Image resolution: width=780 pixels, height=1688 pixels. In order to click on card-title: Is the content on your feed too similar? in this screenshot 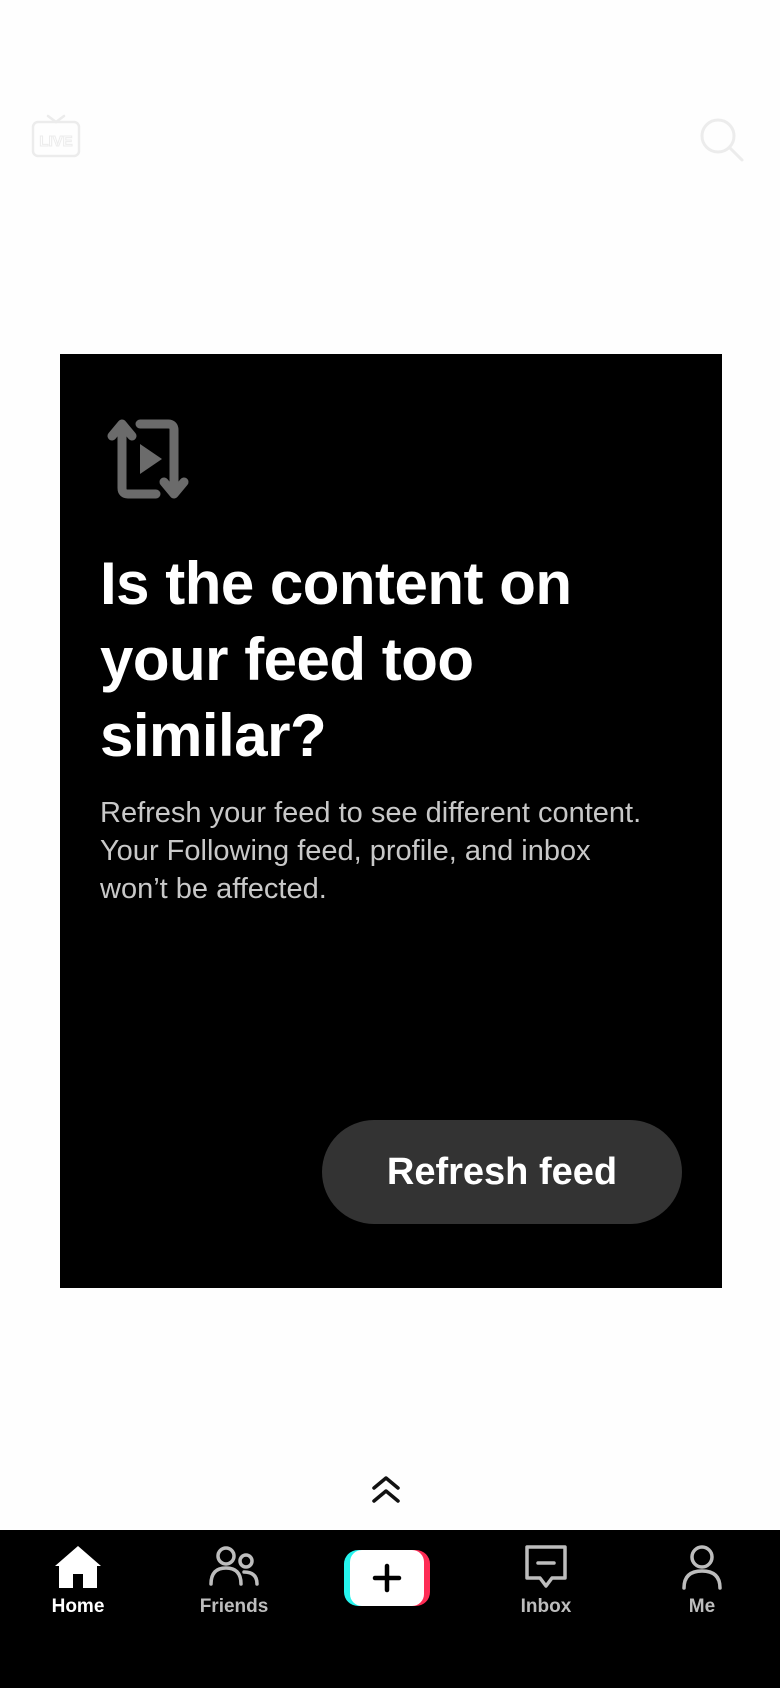, I will do `click(336, 659)`.